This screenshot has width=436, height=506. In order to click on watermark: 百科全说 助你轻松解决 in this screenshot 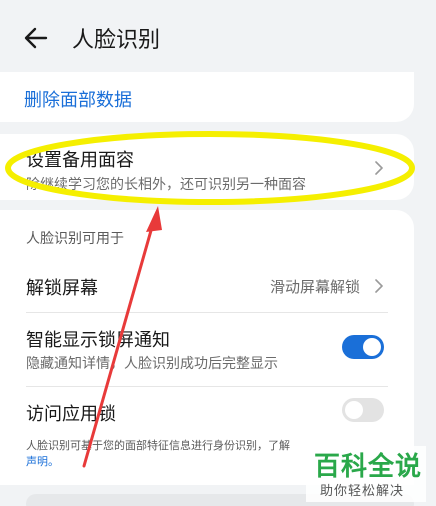, I will do `click(366, 474)`.